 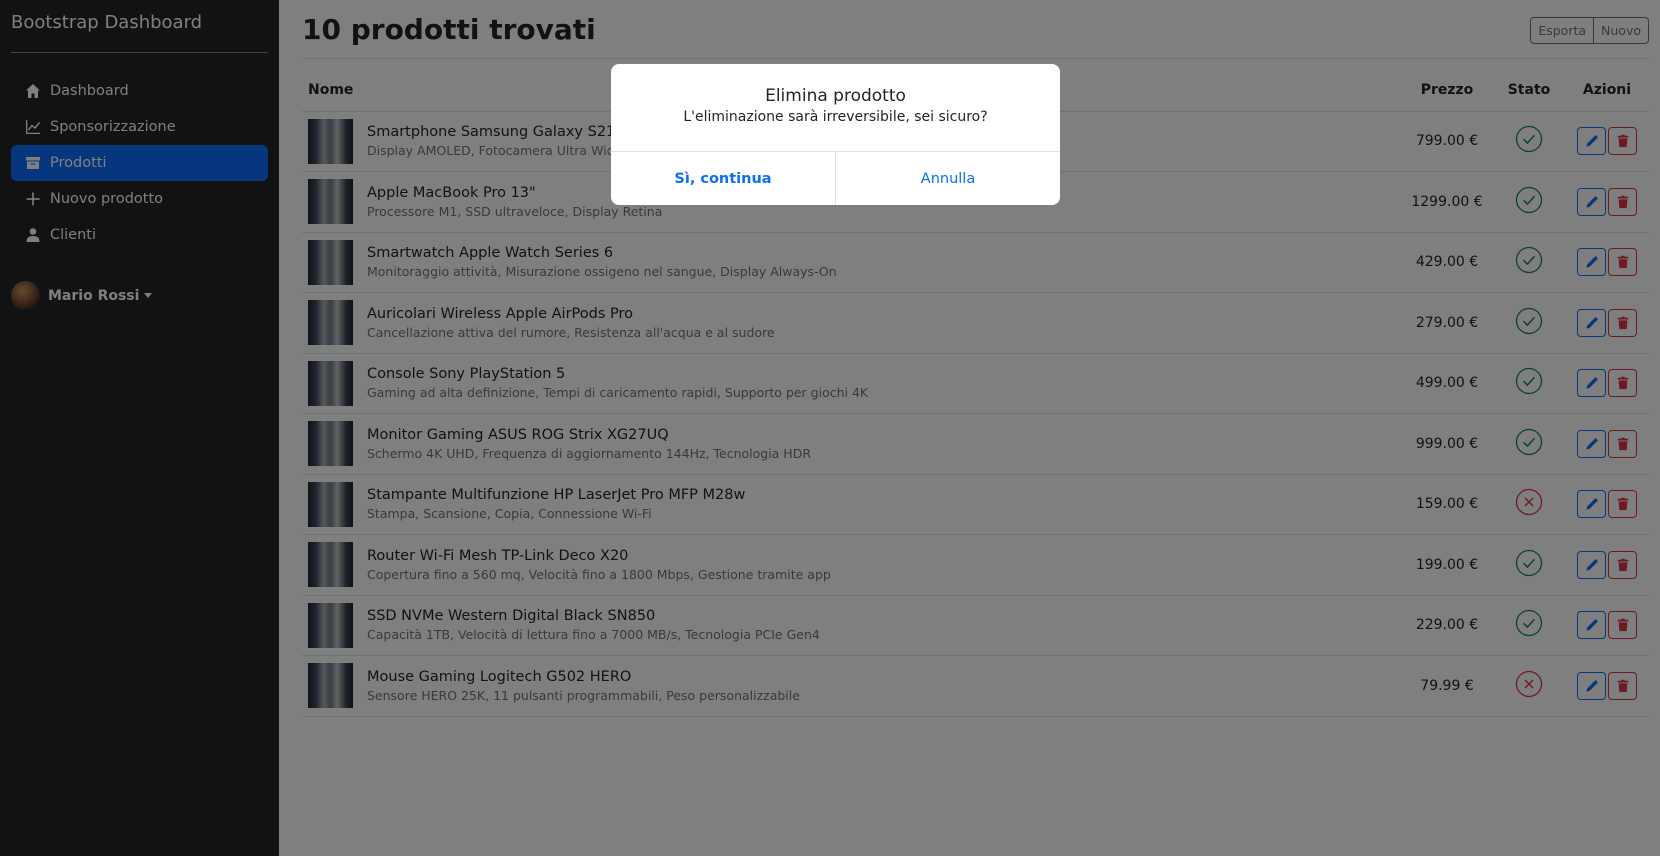 I want to click on dialog-footer: Sì, continua Annulla, so click(x=835, y=178).